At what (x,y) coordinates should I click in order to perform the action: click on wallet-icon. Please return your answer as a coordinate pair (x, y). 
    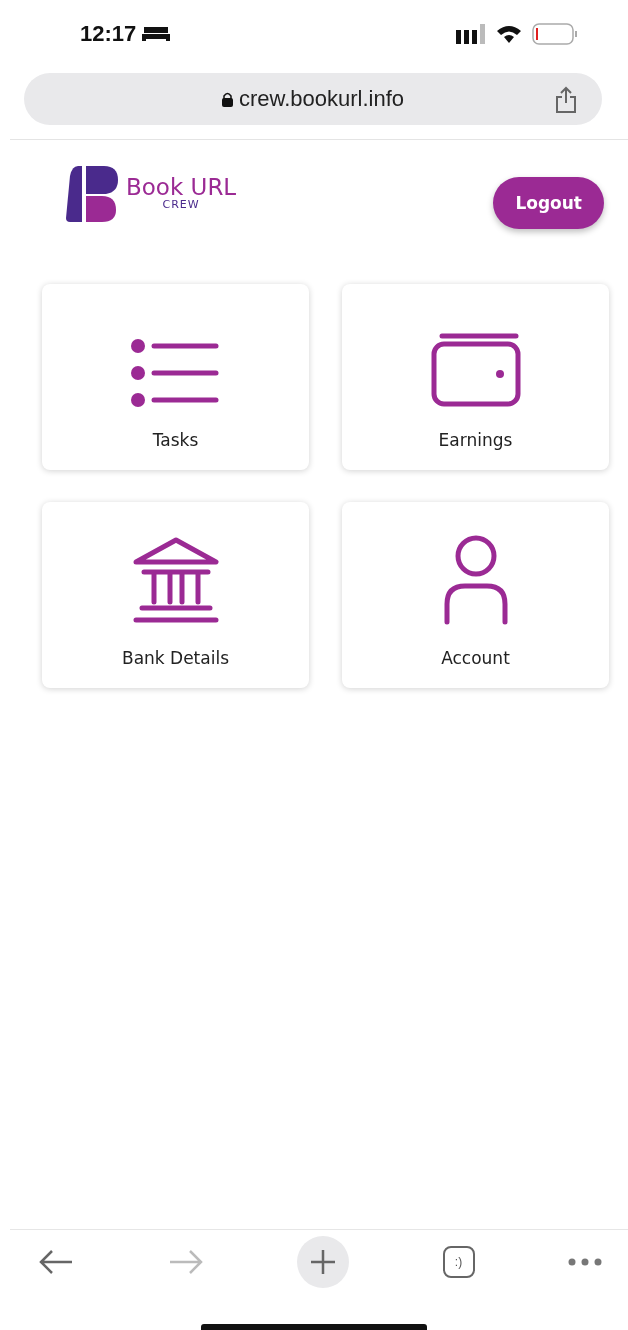
    Looking at the image, I should click on (475, 370).